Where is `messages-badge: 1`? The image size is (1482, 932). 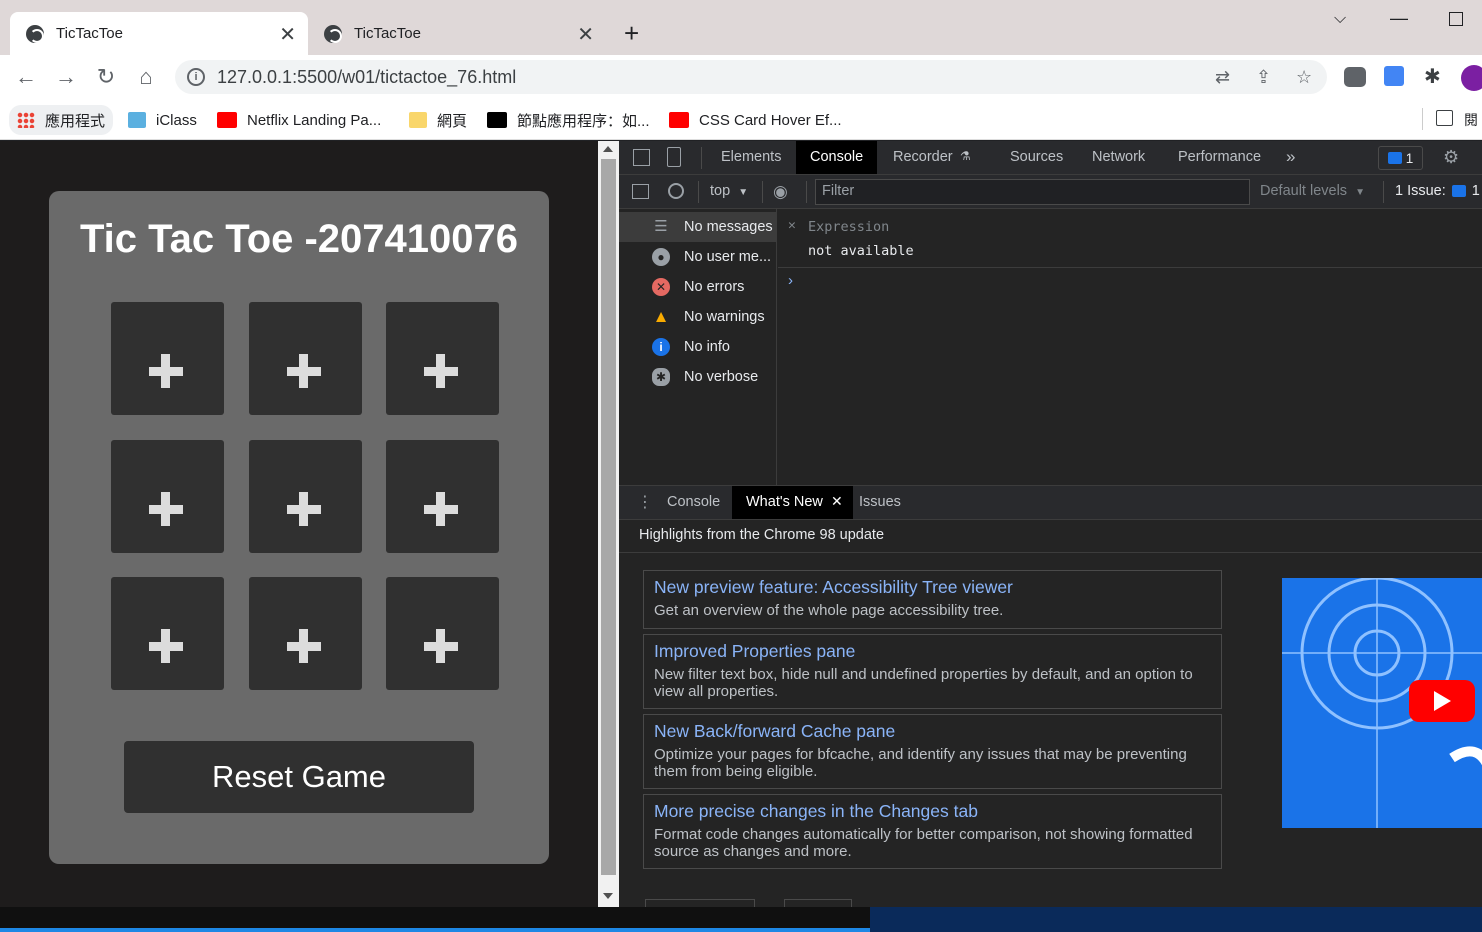 messages-badge: 1 is located at coordinates (1400, 158).